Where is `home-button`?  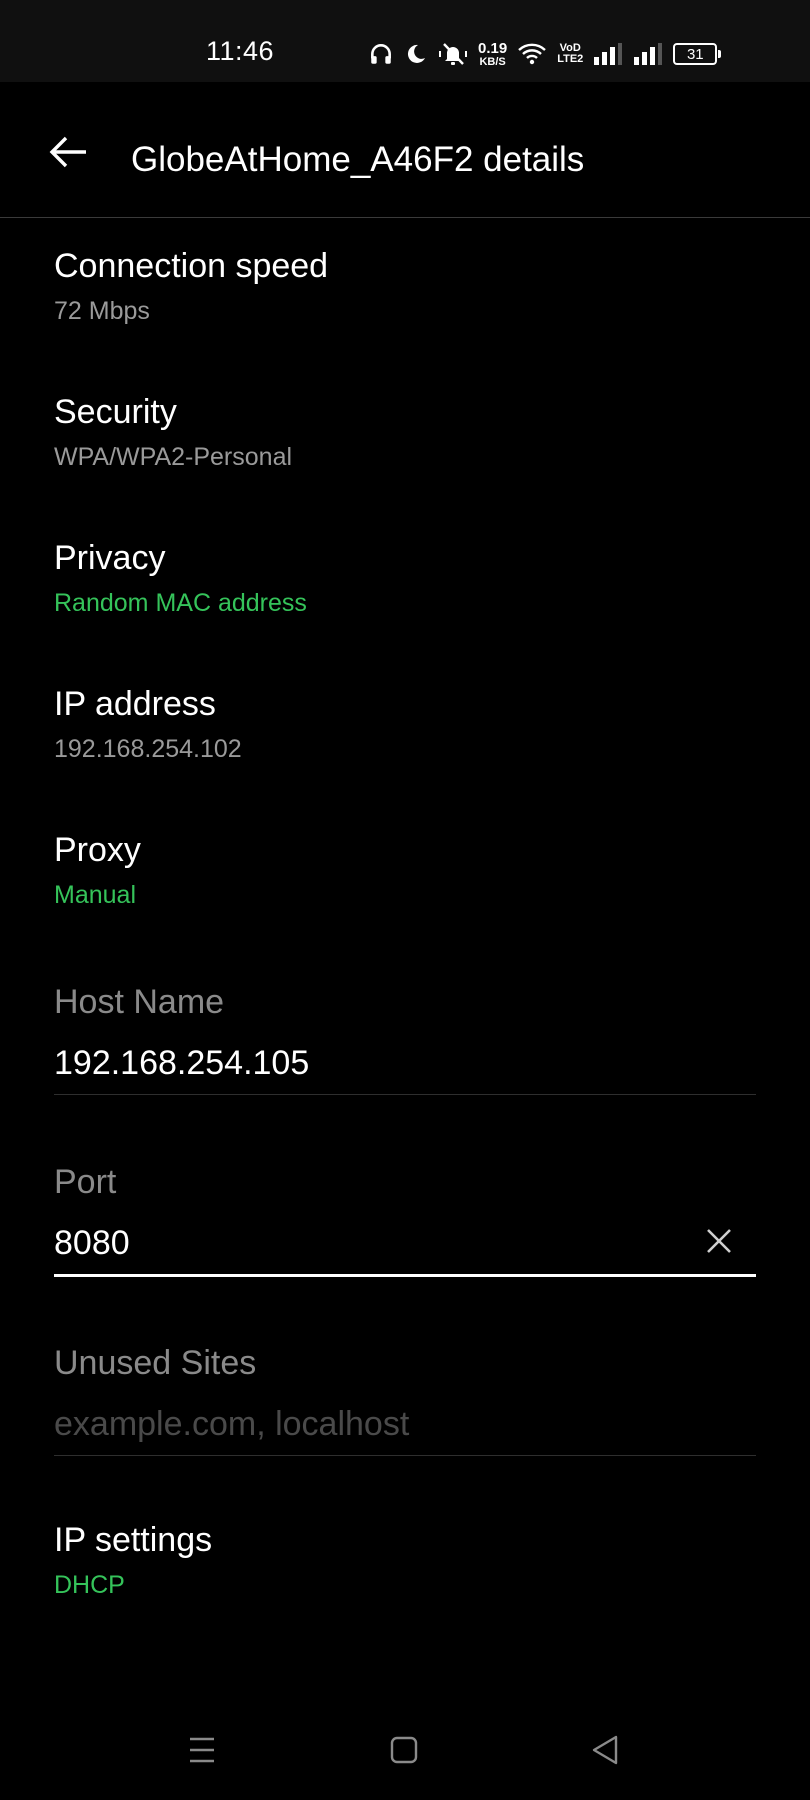 home-button is located at coordinates (404, 1750).